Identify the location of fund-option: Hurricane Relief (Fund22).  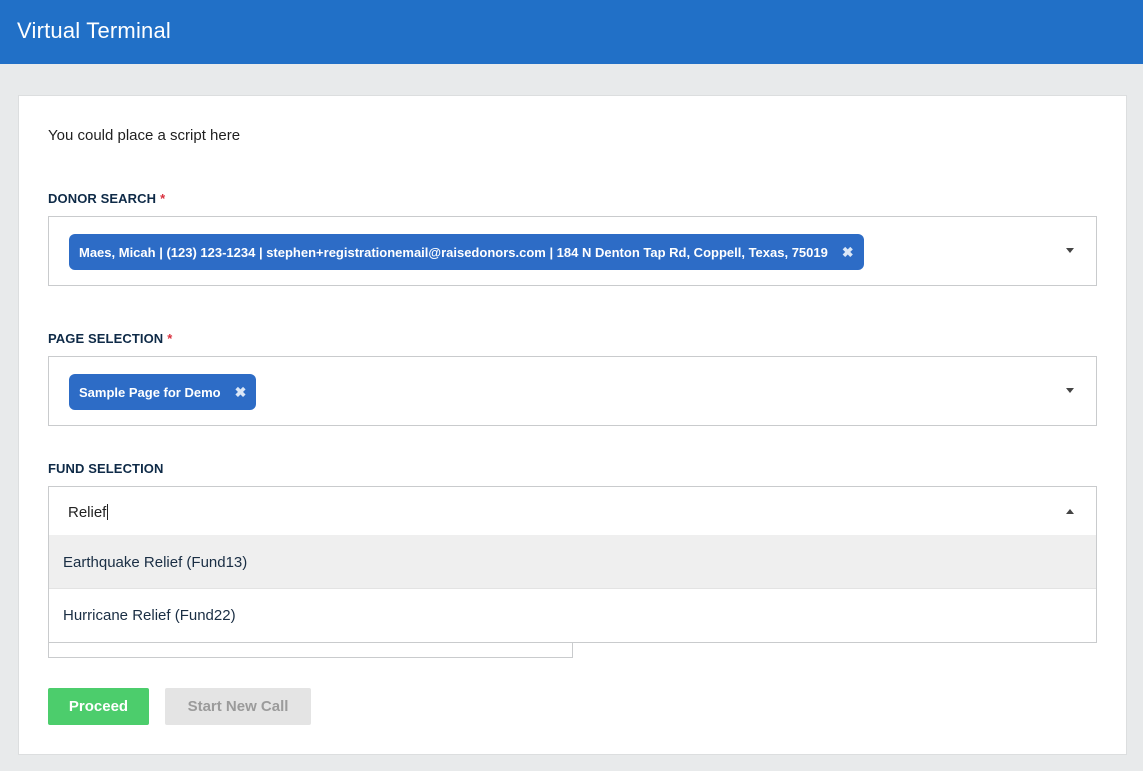
(572, 615).